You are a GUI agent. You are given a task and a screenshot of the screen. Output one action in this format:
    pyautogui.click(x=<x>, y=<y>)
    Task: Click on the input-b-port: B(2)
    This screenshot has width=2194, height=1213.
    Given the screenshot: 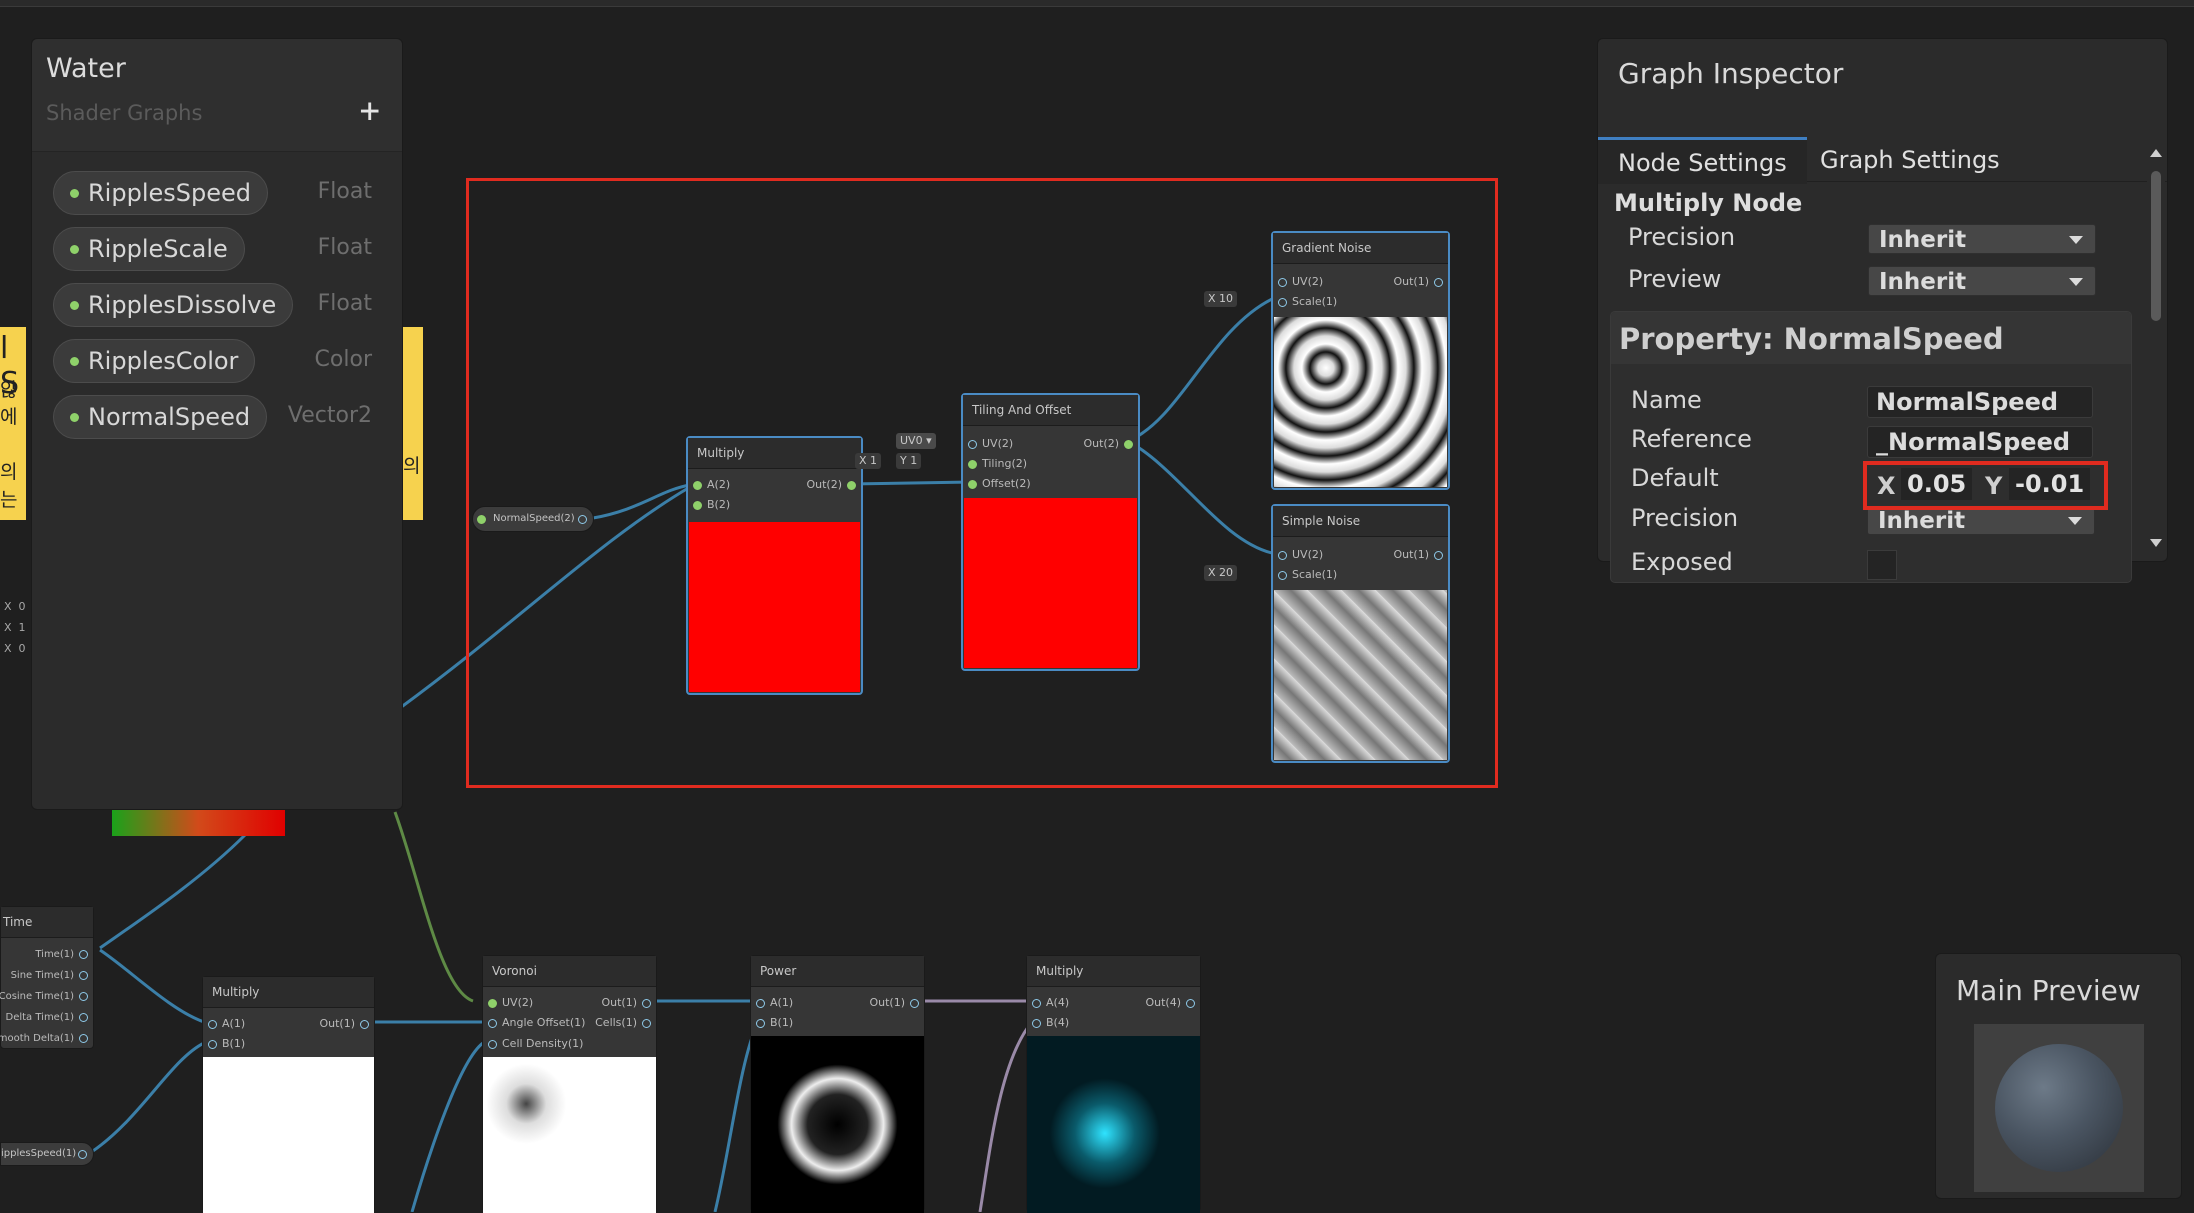 What is the action you would take?
    pyautogui.click(x=709, y=504)
    